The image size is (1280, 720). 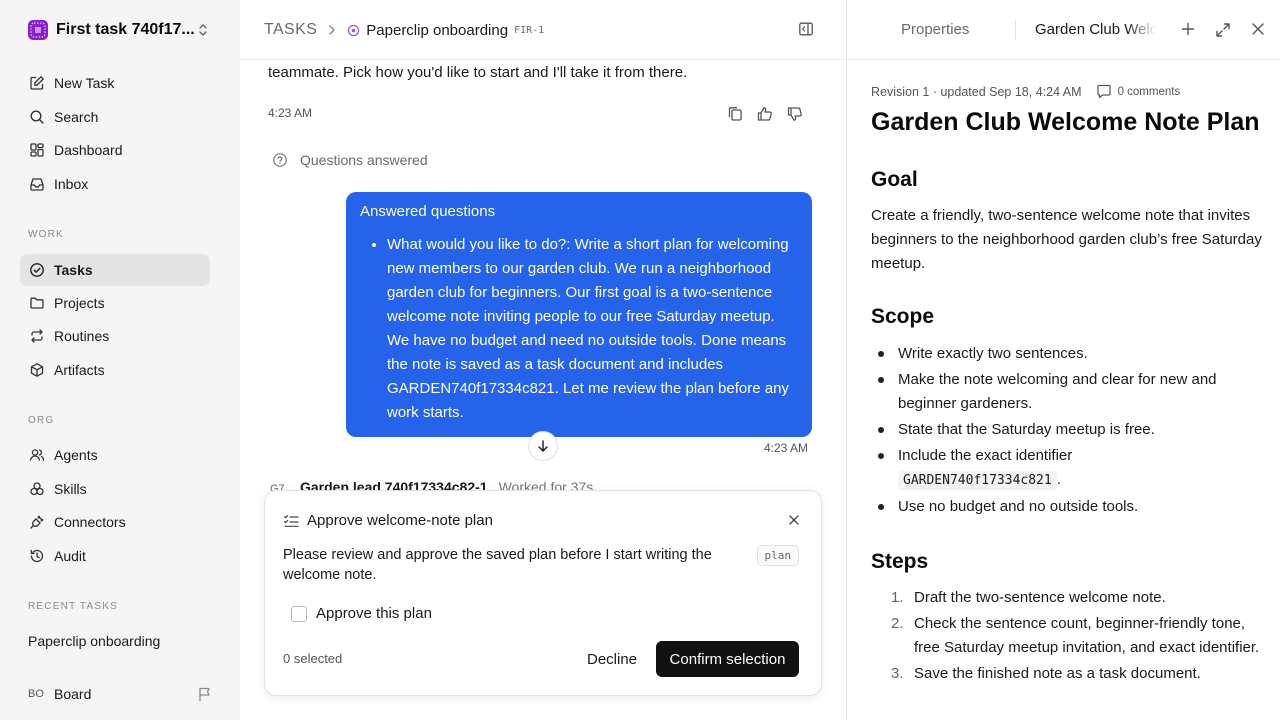 I want to click on arrow-down-icon, so click(x=543, y=446).